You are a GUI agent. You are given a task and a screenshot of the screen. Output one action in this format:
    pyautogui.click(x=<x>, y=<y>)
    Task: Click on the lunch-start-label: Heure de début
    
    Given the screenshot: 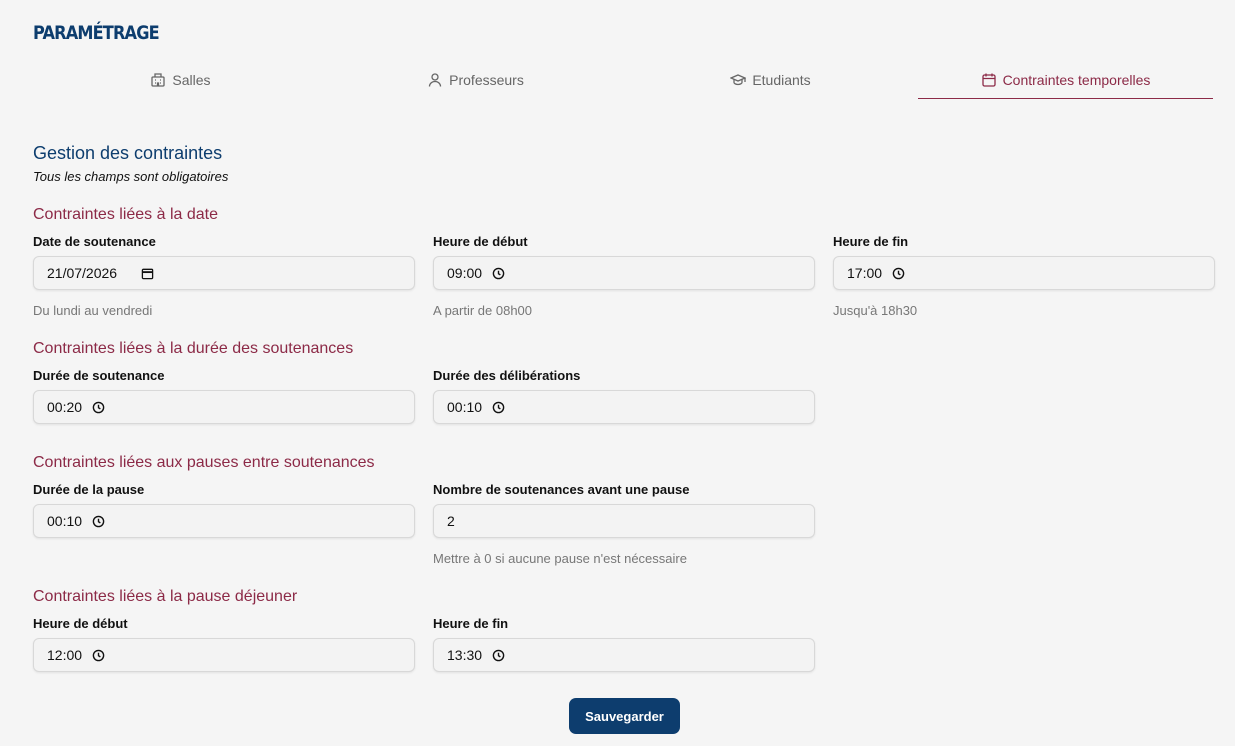 What is the action you would take?
    pyautogui.click(x=80, y=623)
    